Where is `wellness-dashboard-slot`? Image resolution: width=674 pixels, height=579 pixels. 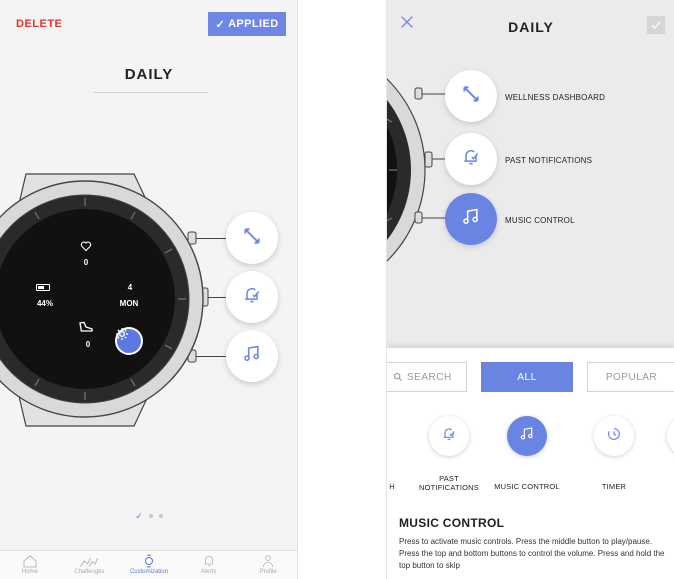 wellness-dashboard-slot is located at coordinates (471, 96).